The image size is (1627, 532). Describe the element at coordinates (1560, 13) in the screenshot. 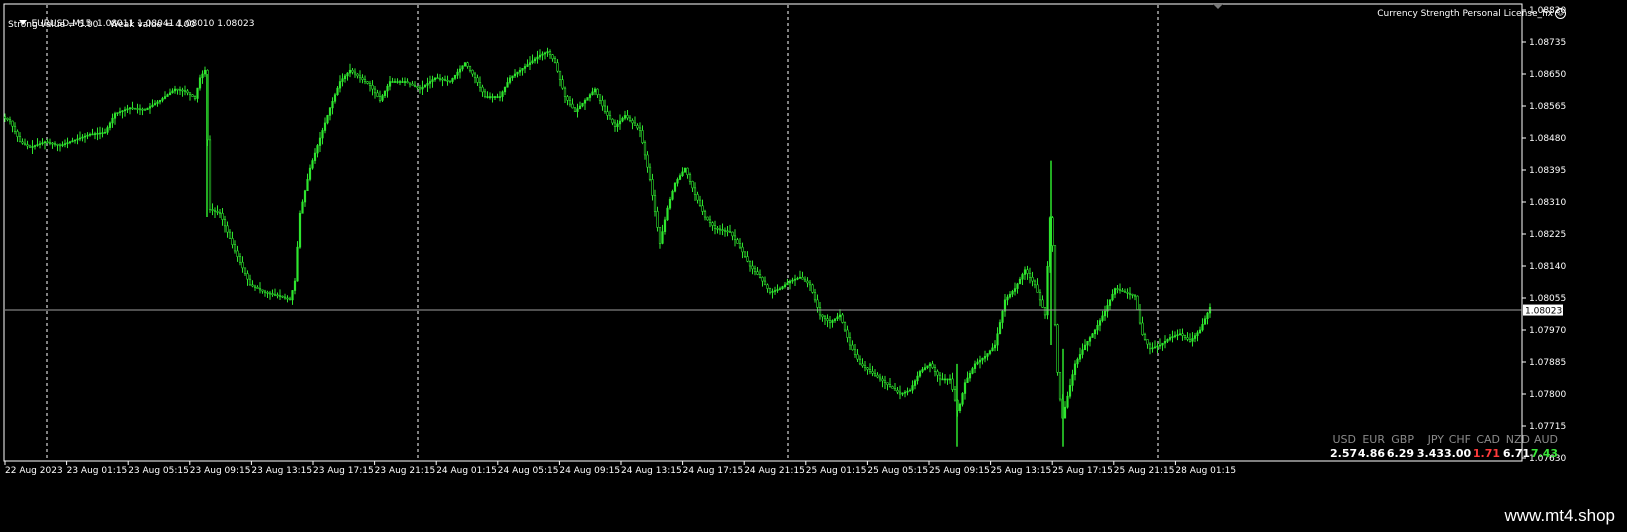

I see `smiley-icon: ☺` at that location.